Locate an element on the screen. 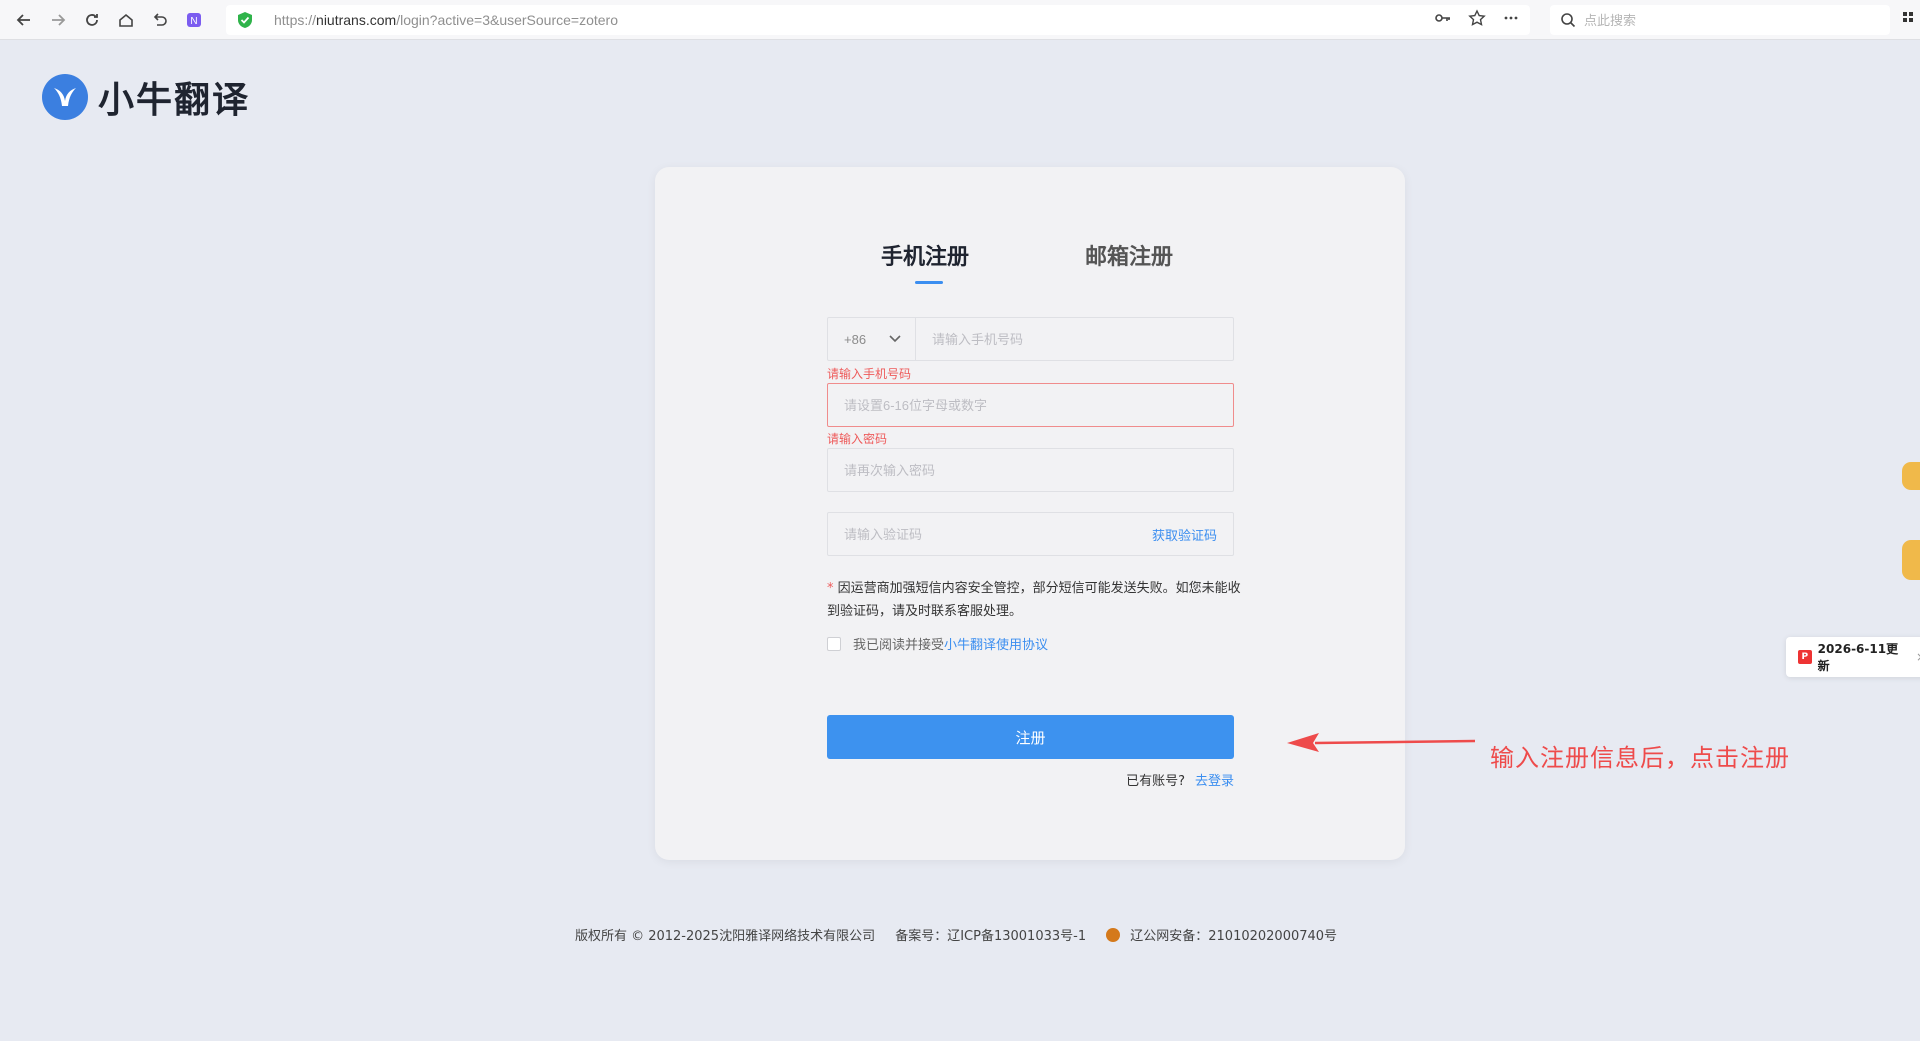  confirm-password-field is located at coordinates (1030, 470).